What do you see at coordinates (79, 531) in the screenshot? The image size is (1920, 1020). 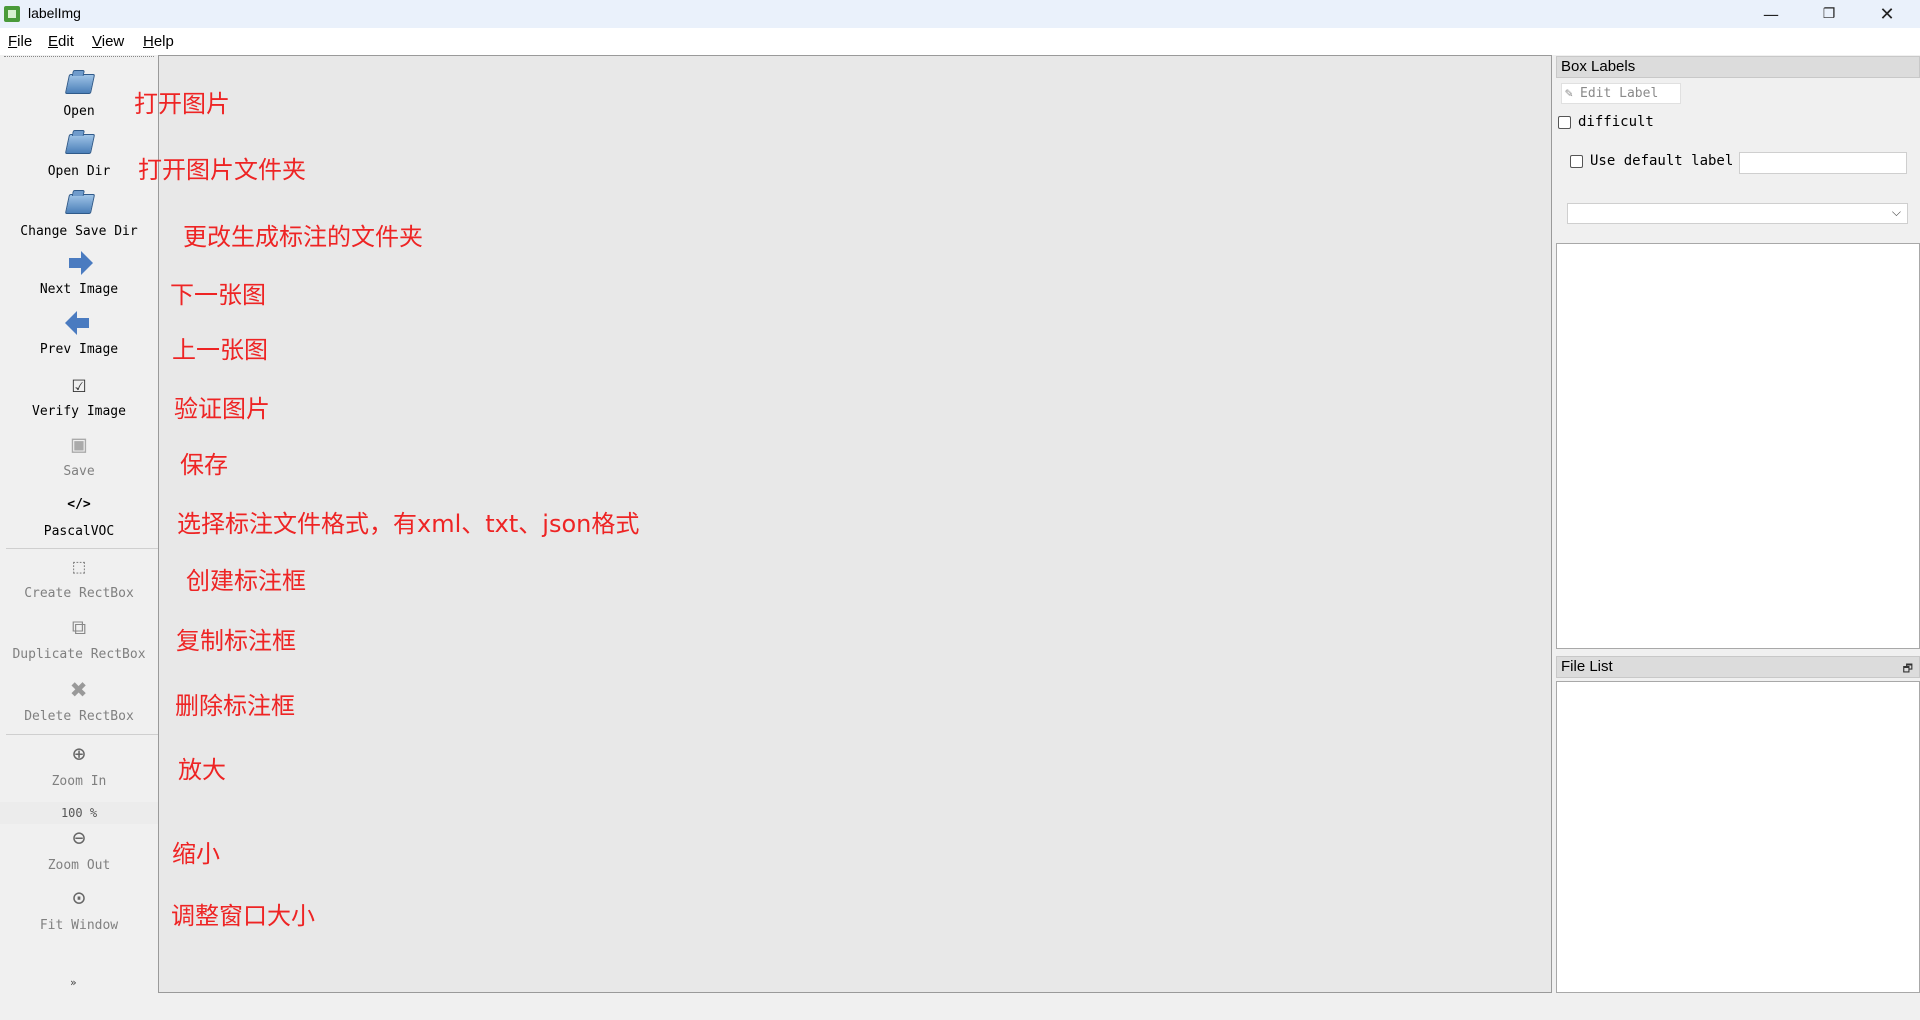 I see `format-label: PascalVOC` at bounding box center [79, 531].